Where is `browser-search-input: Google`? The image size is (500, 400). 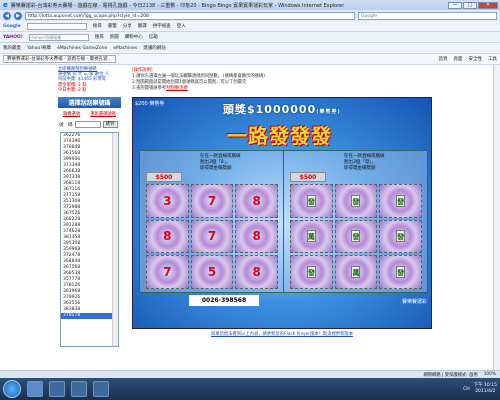
browser-search-input: Google is located at coordinates (427, 15).